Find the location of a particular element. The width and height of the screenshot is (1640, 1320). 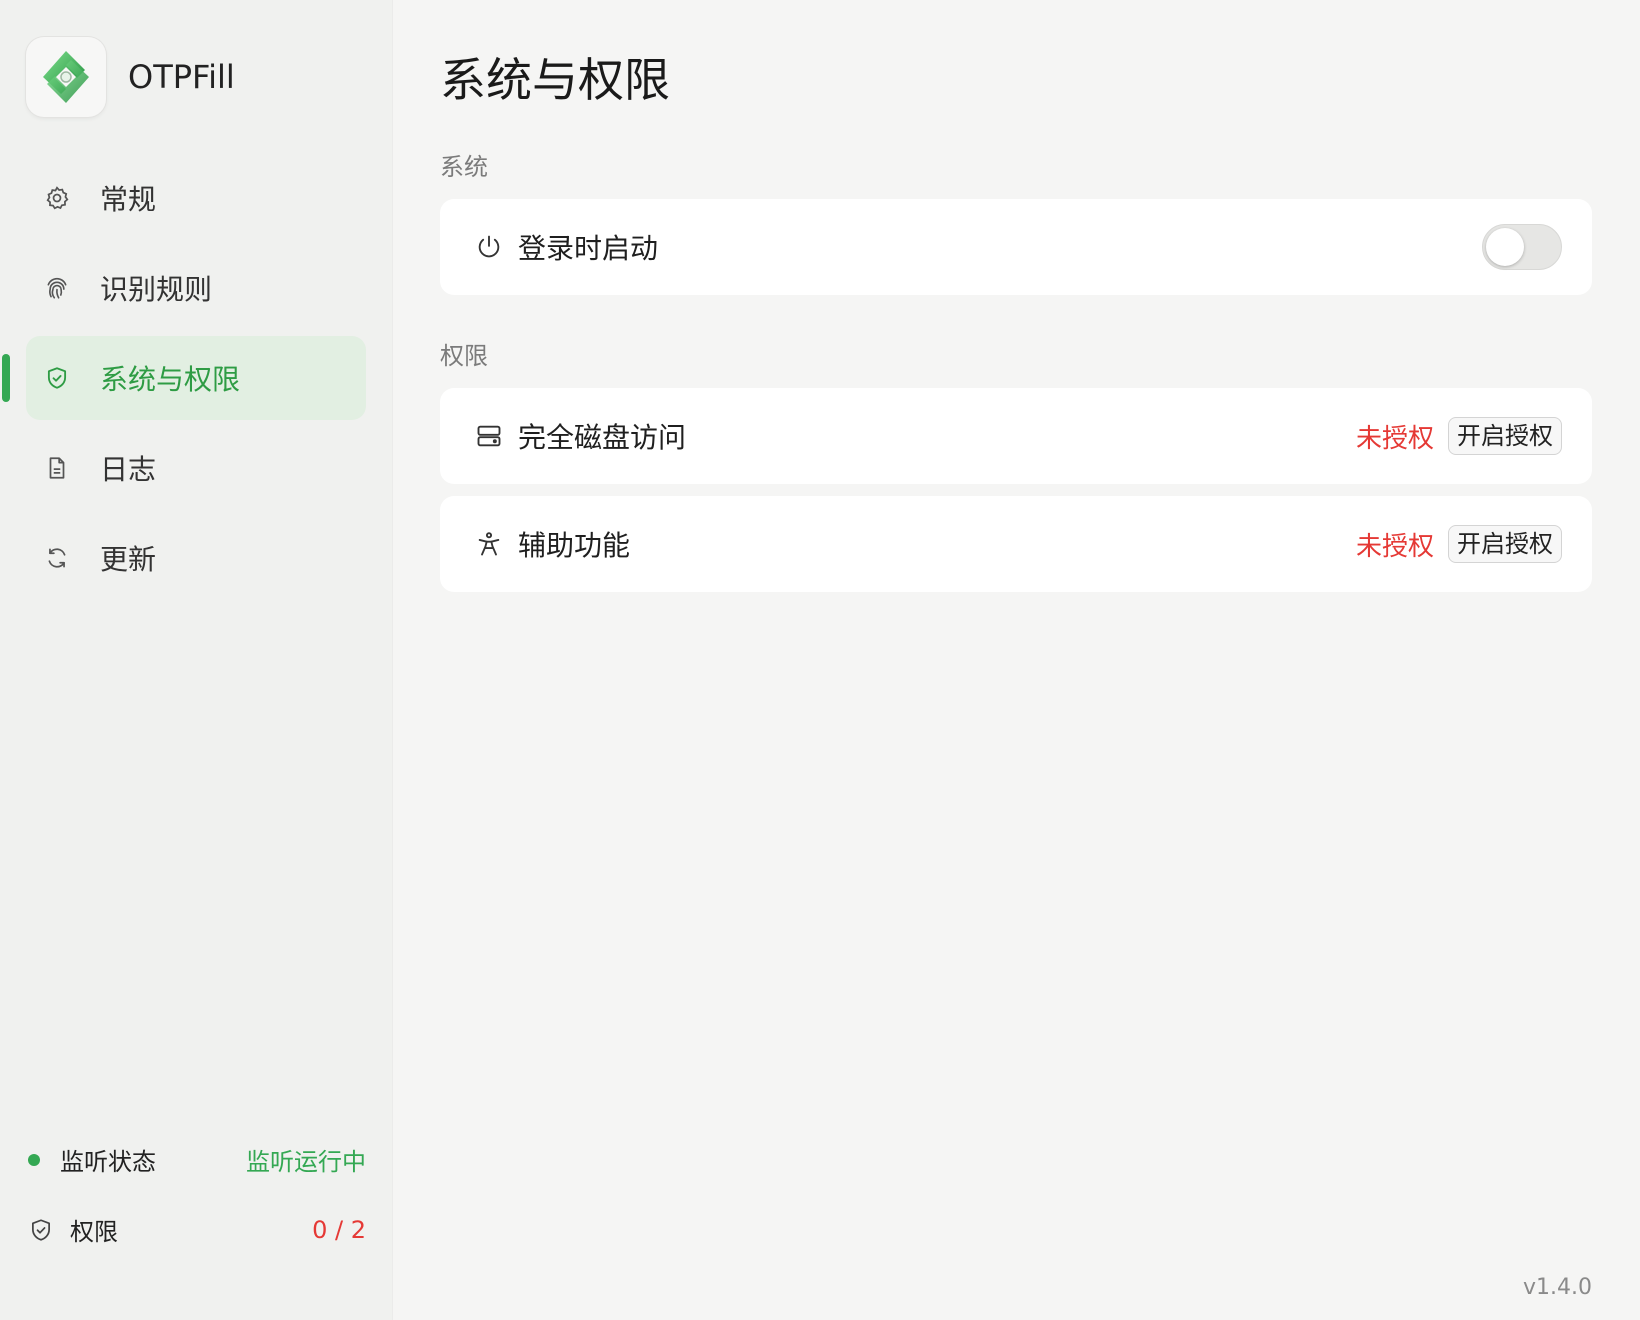

app-logo is located at coordinates (66, 77).